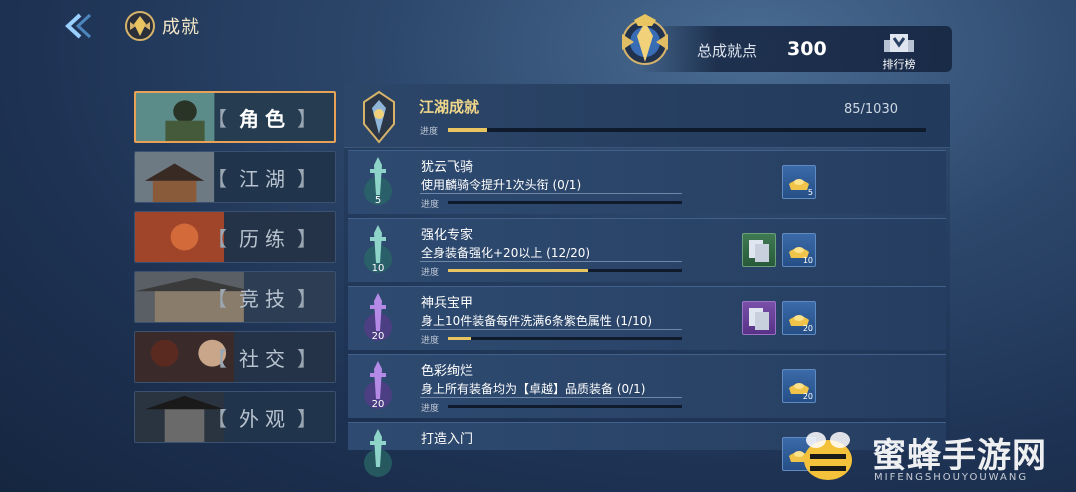  What do you see at coordinates (235, 297) in the screenshot?
I see `tab-jingji: 【竞技】` at bounding box center [235, 297].